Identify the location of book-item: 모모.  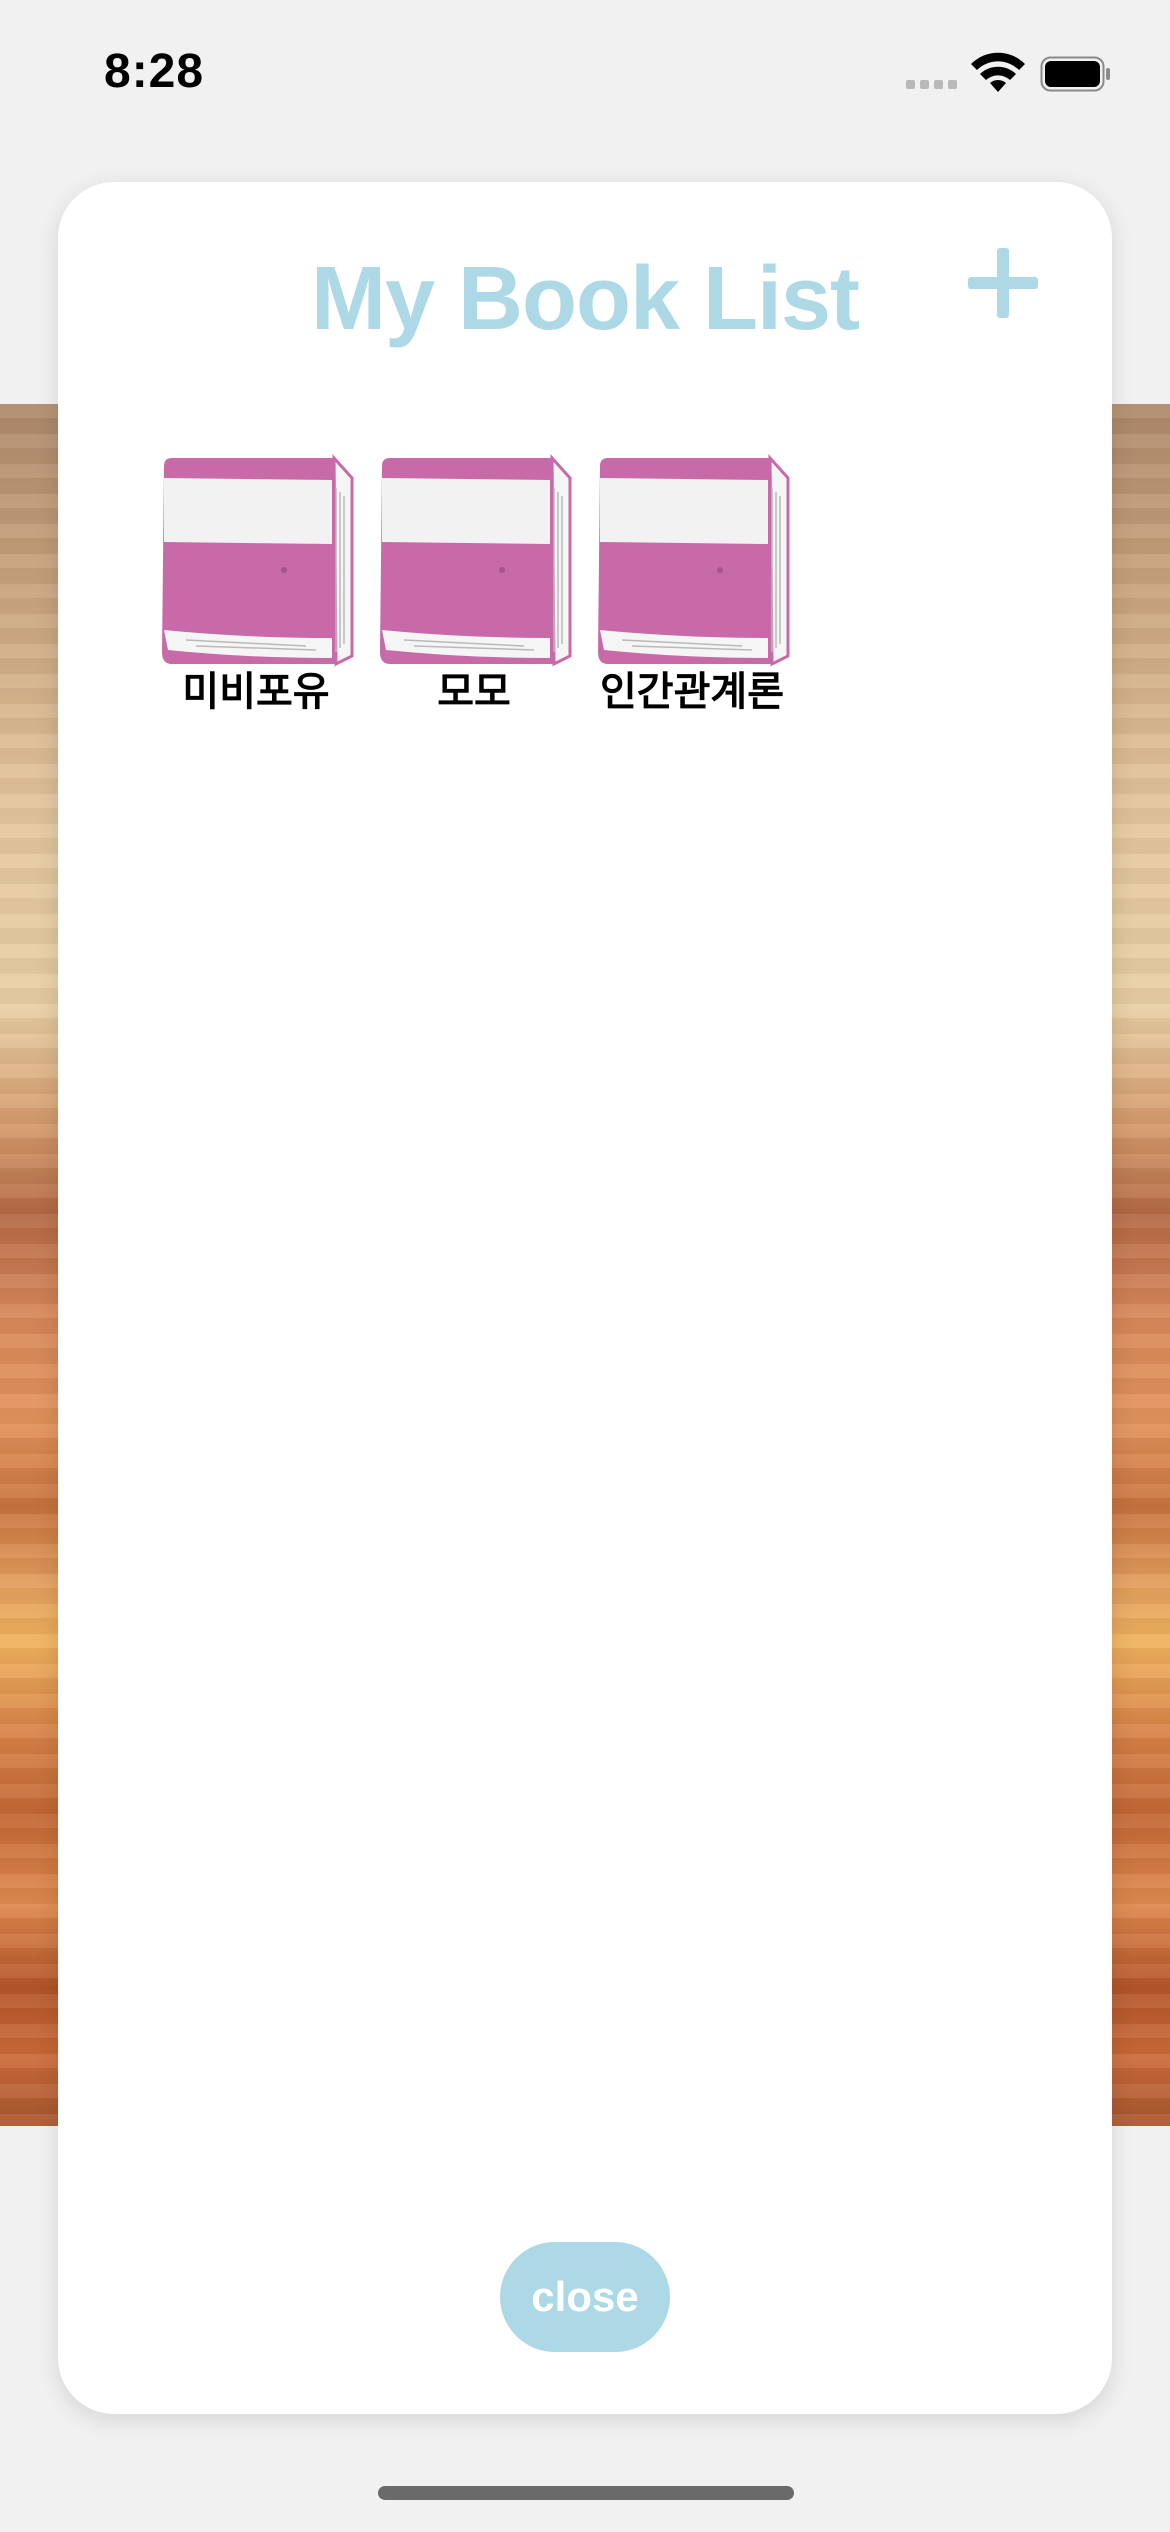
(474, 583).